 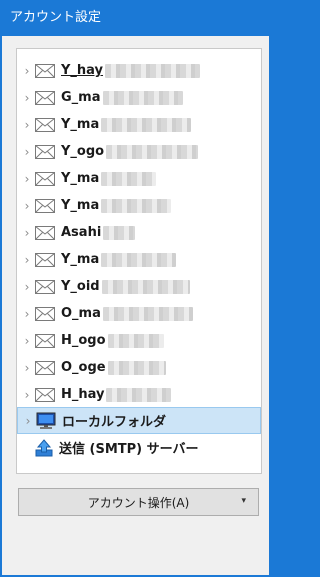 What do you see at coordinates (81, 97) in the screenshot?
I see `account-label: G_ma` at bounding box center [81, 97].